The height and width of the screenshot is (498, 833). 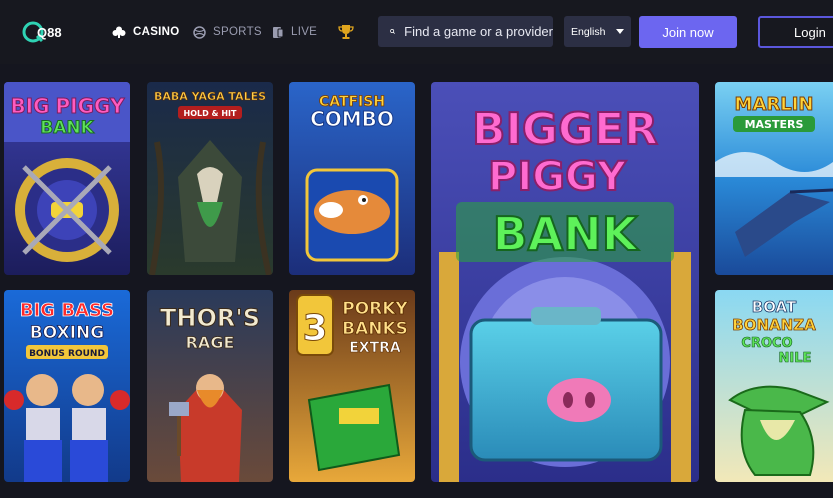 What do you see at coordinates (156, 32) in the screenshot?
I see `nav-casino-label: CASINO` at bounding box center [156, 32].